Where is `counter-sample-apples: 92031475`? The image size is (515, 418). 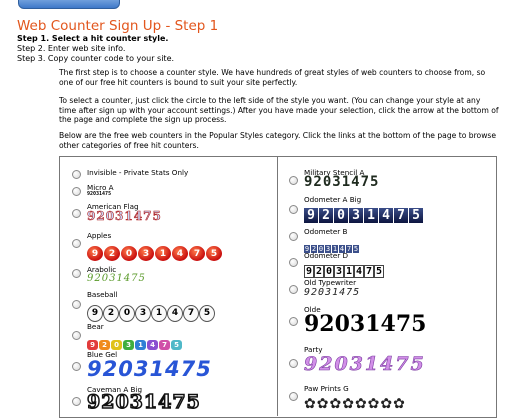
counter-sample-apples: 92031475 is located at coordinates (155, 251).